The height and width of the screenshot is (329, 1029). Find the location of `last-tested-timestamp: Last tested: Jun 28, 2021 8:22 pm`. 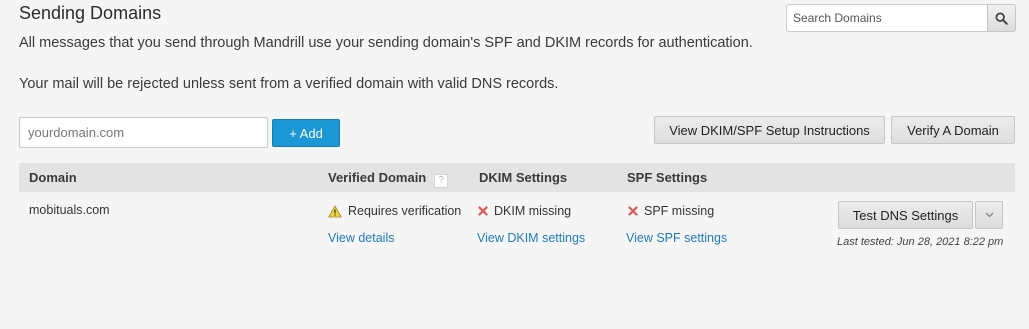

last-tested-timestamp: Last tested: Jun 28, 2021 8:22 pm is located at coordinates (920, 242).